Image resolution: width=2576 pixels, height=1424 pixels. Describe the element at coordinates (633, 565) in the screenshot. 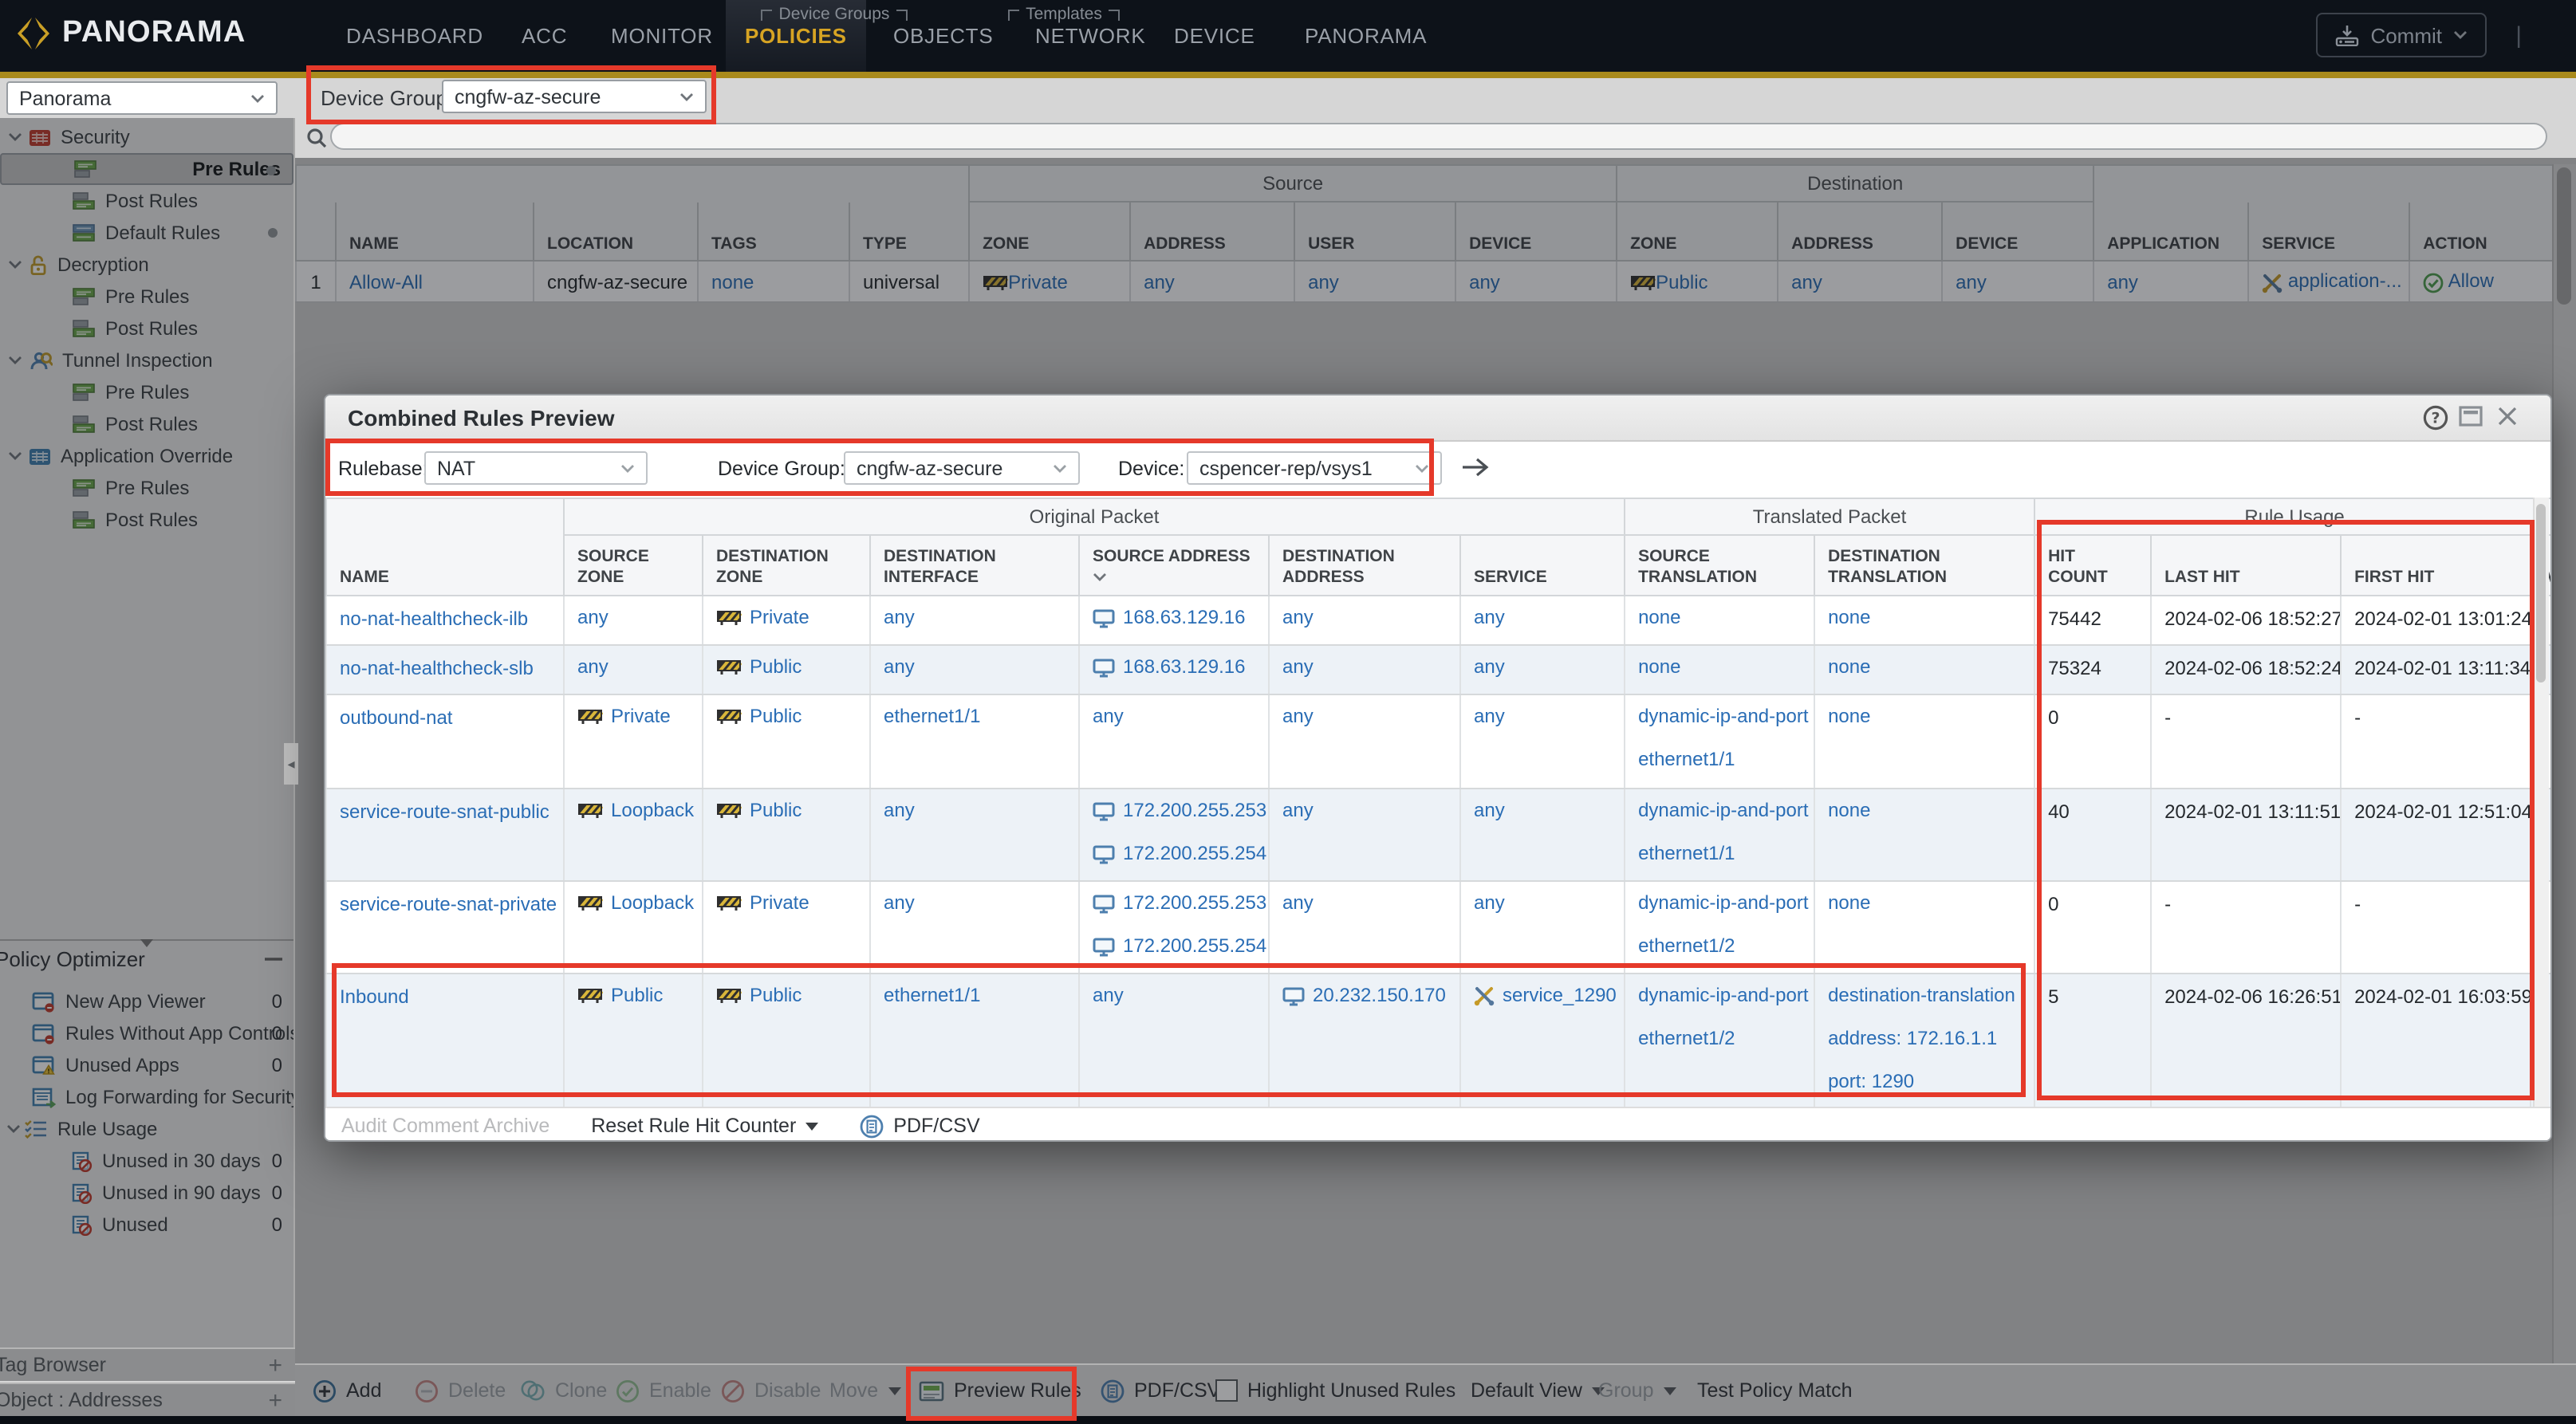

I see `column-header-source-zone: SOURCE ZONE` at that location.